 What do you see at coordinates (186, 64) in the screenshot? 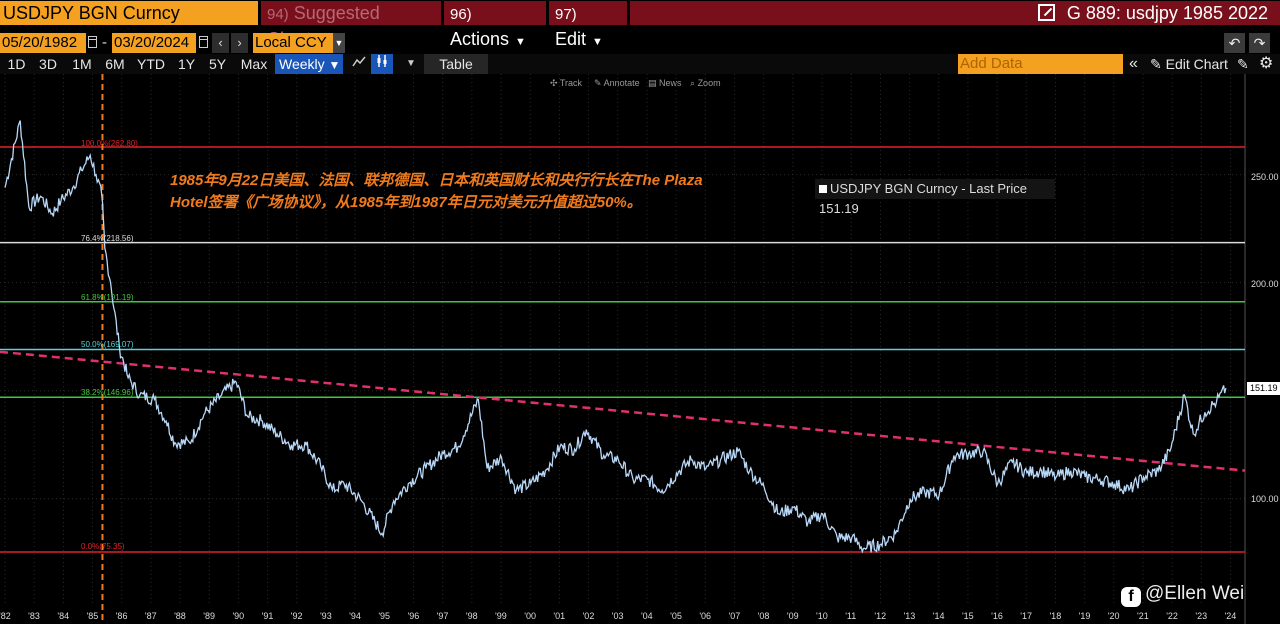
I see `period-1y: 1Y` at bounding box center [186, 64].